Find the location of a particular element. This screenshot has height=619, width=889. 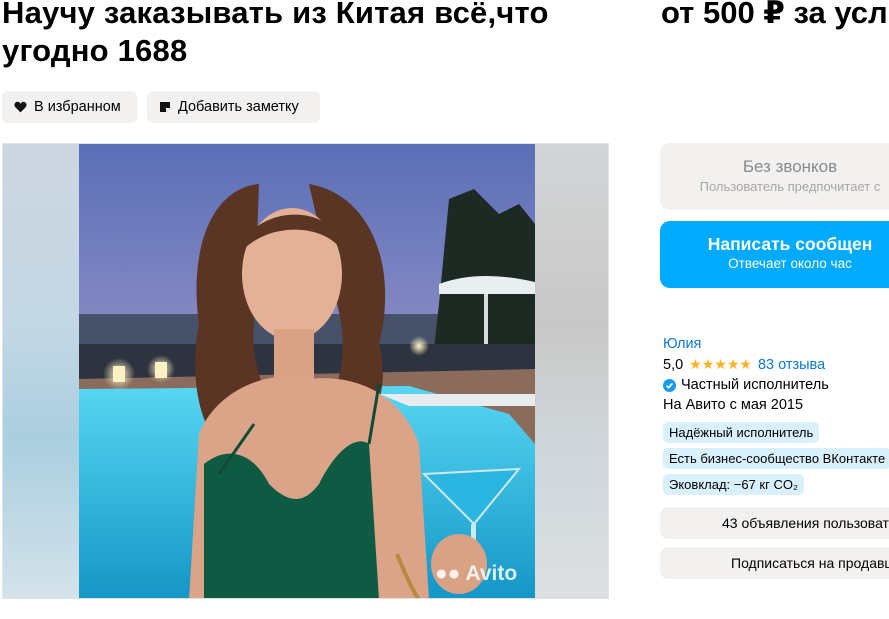

favorite-label: В избранном is located at coordinates (77, 107).